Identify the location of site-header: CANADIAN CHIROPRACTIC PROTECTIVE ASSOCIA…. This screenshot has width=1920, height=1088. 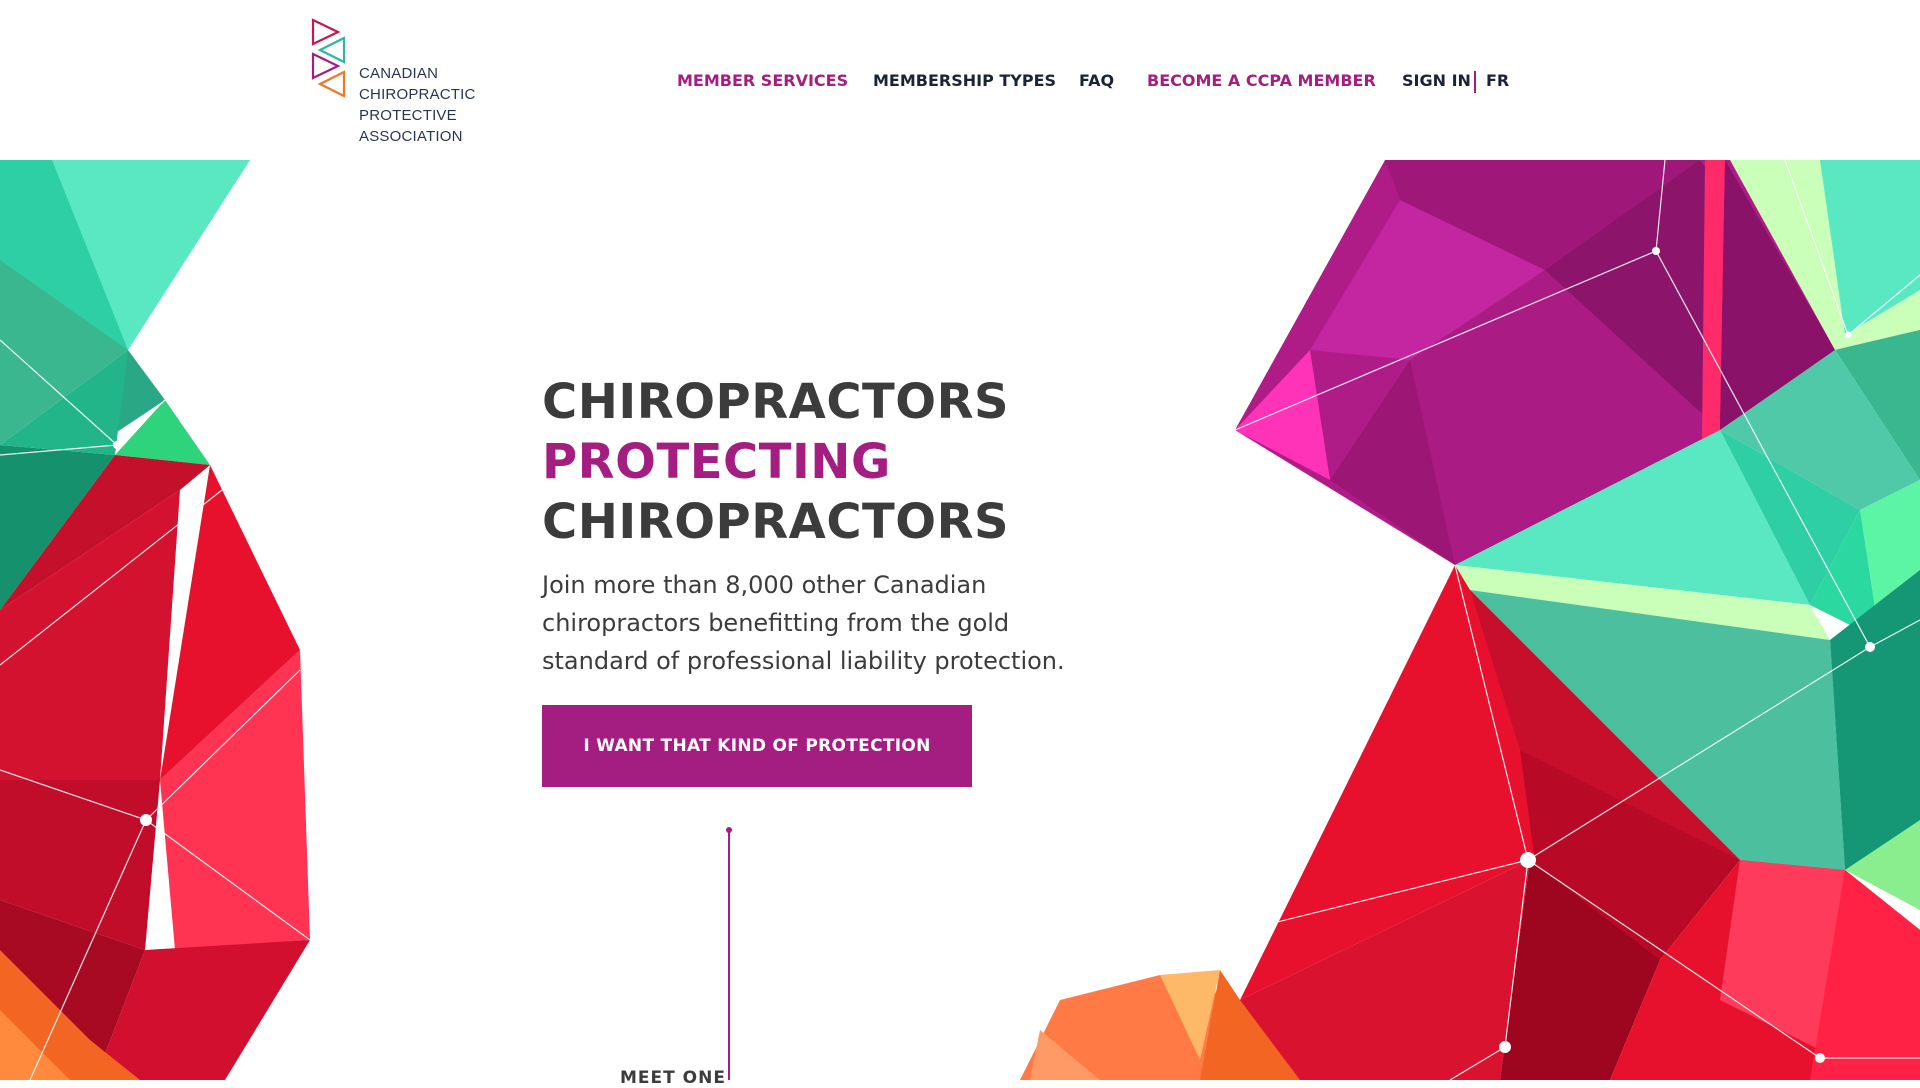
(960, 80).